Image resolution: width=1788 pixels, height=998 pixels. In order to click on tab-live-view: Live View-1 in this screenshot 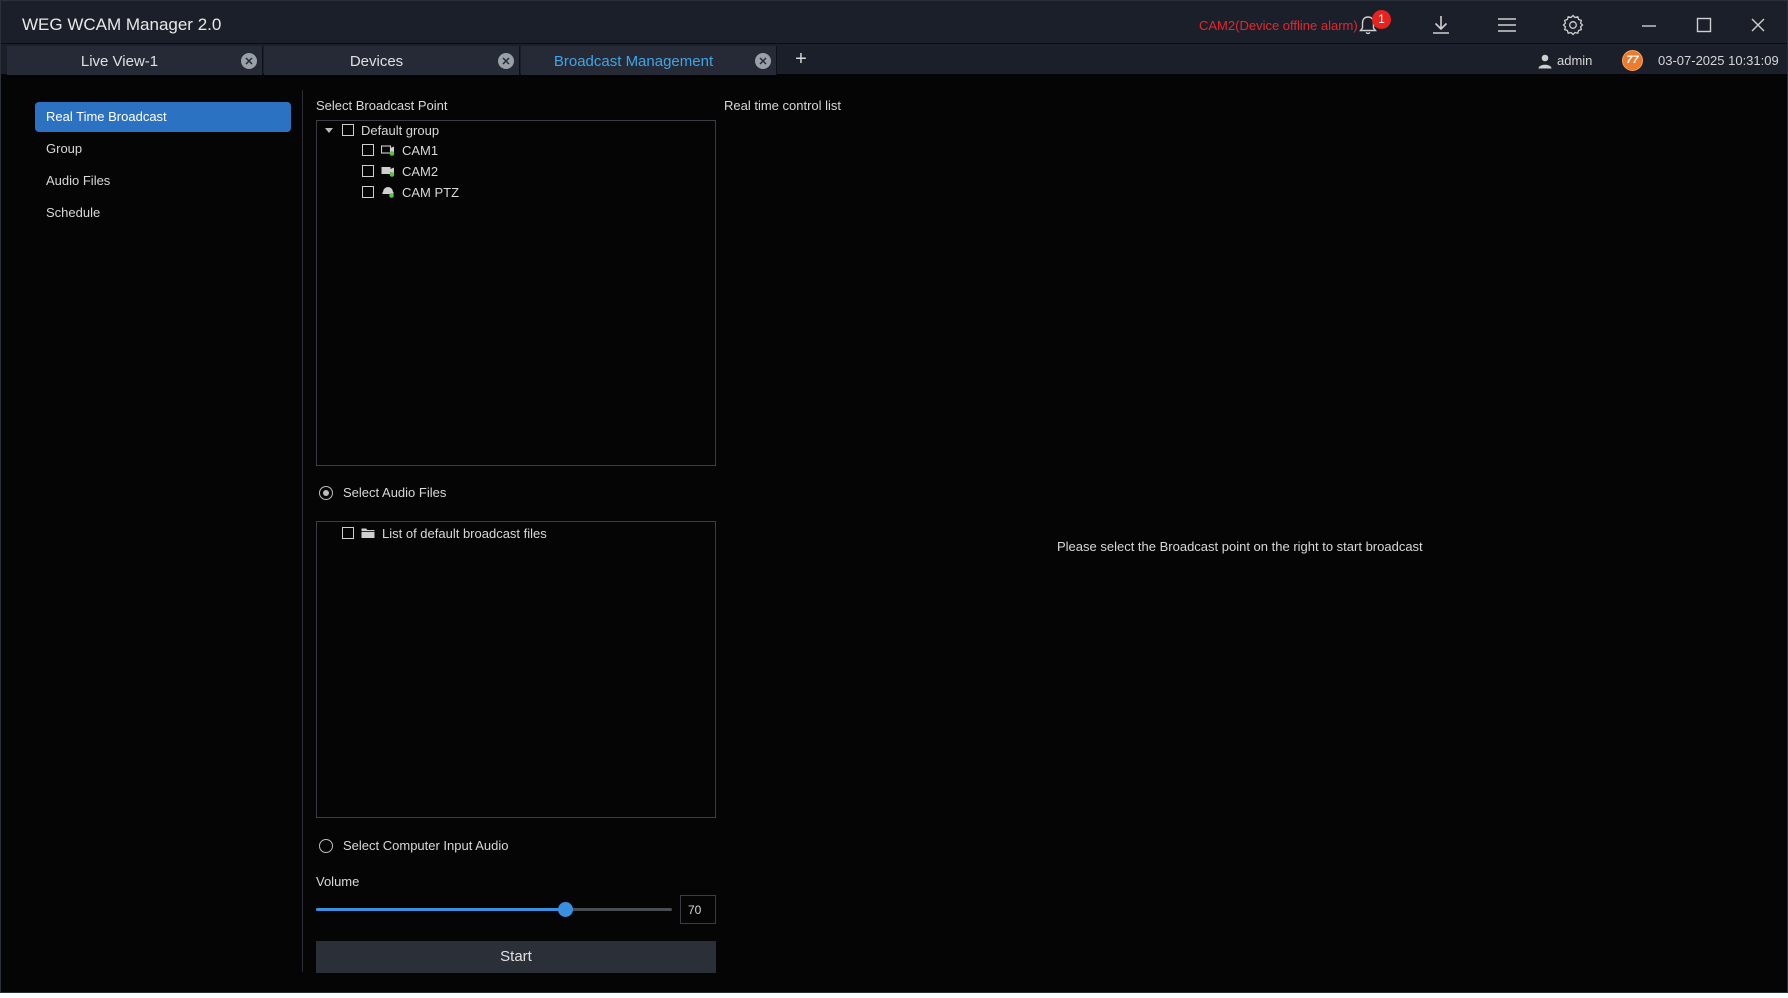, I will do `click(135, 60)`.